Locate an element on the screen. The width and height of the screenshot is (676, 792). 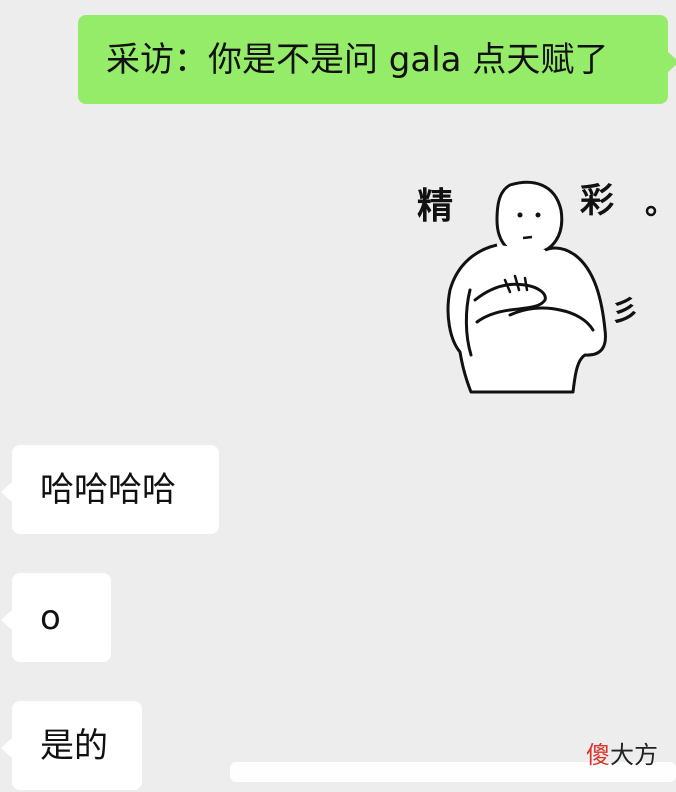
sticker-side-marks: 彡 is located at coordinates (625, 310).